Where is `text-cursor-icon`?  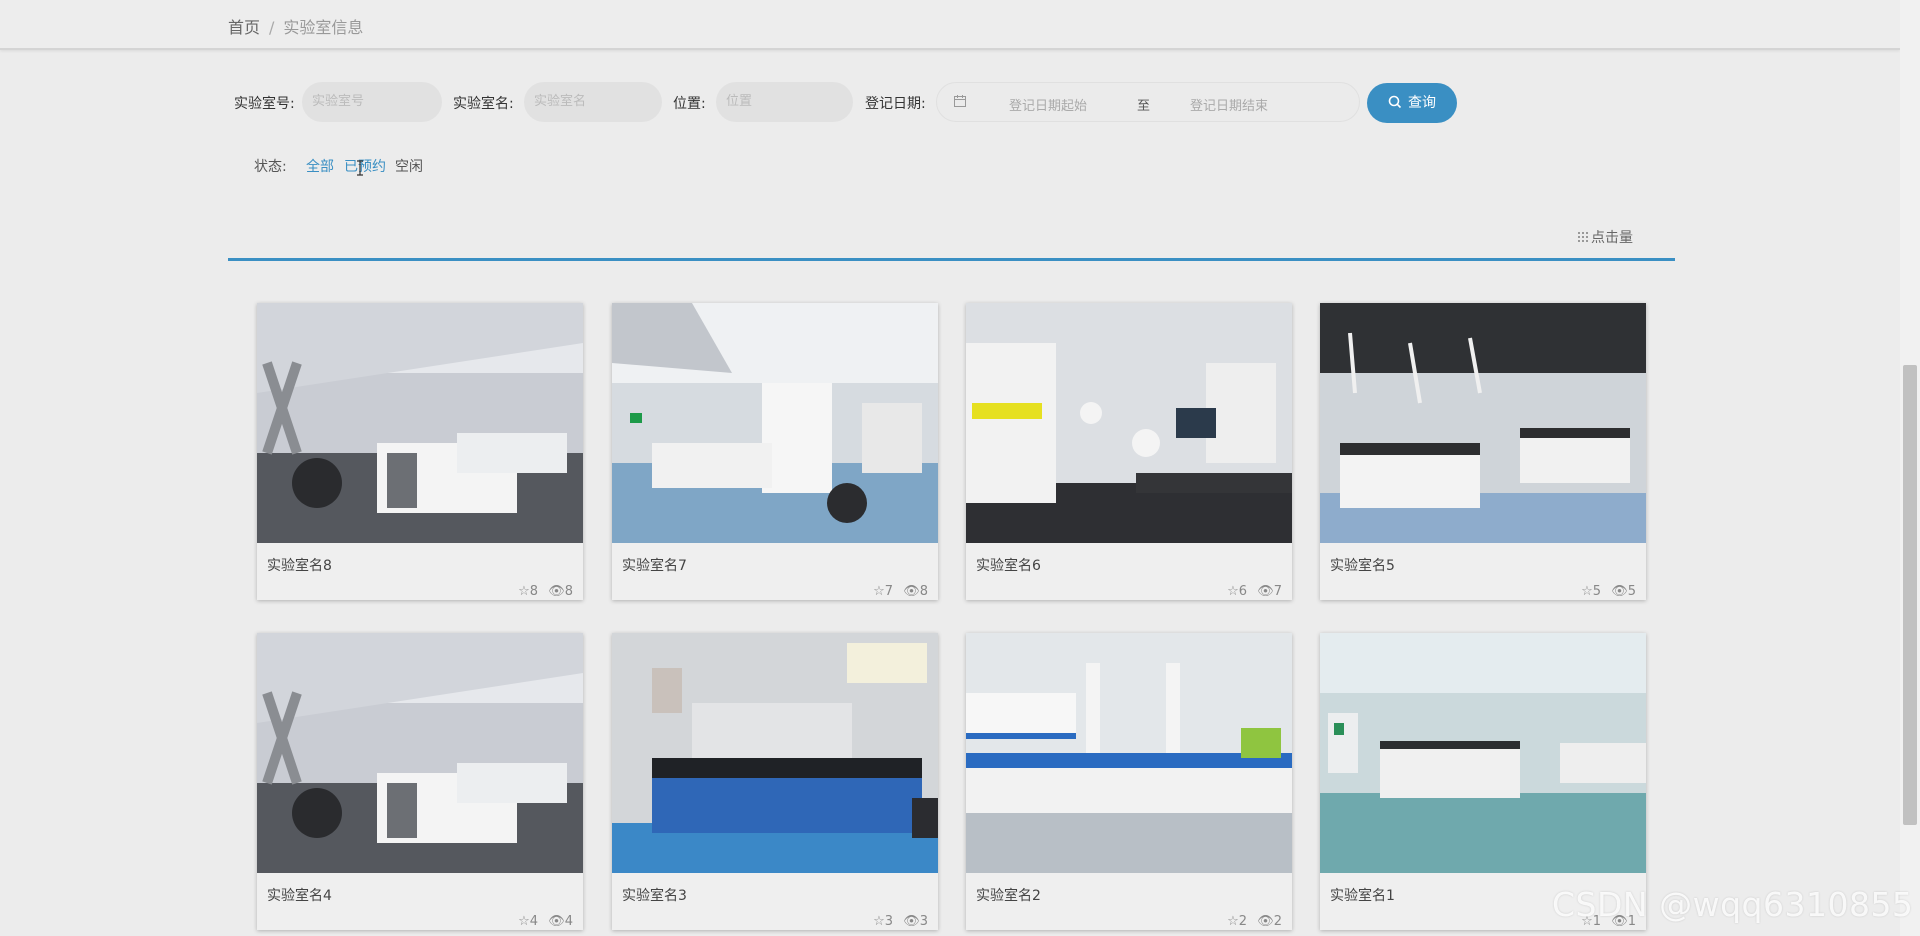 text-cursor-icon is located at coordinates (360, 168).